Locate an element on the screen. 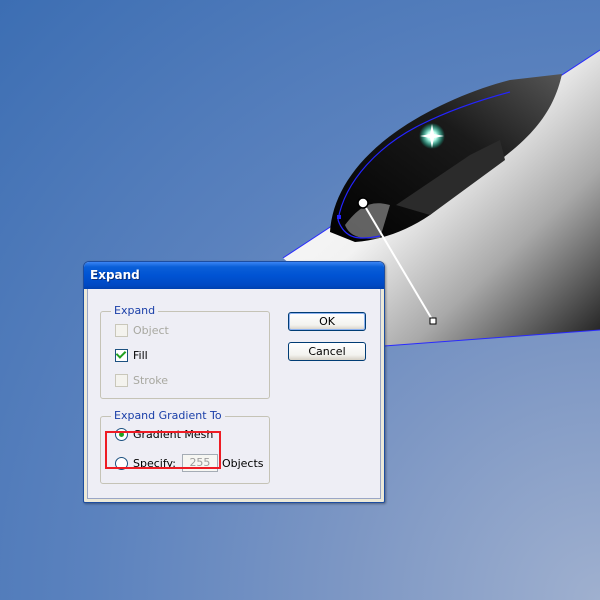  object-label: Object is located at coordinates (151, 330).